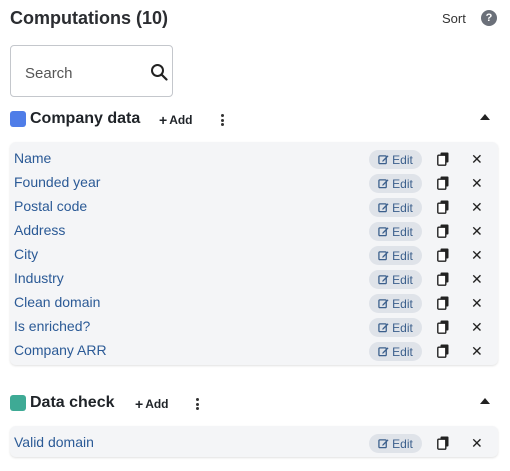  Describe the element at coordinates (72, 402) in the screenshot. I see `group-title: Data check` at that location.